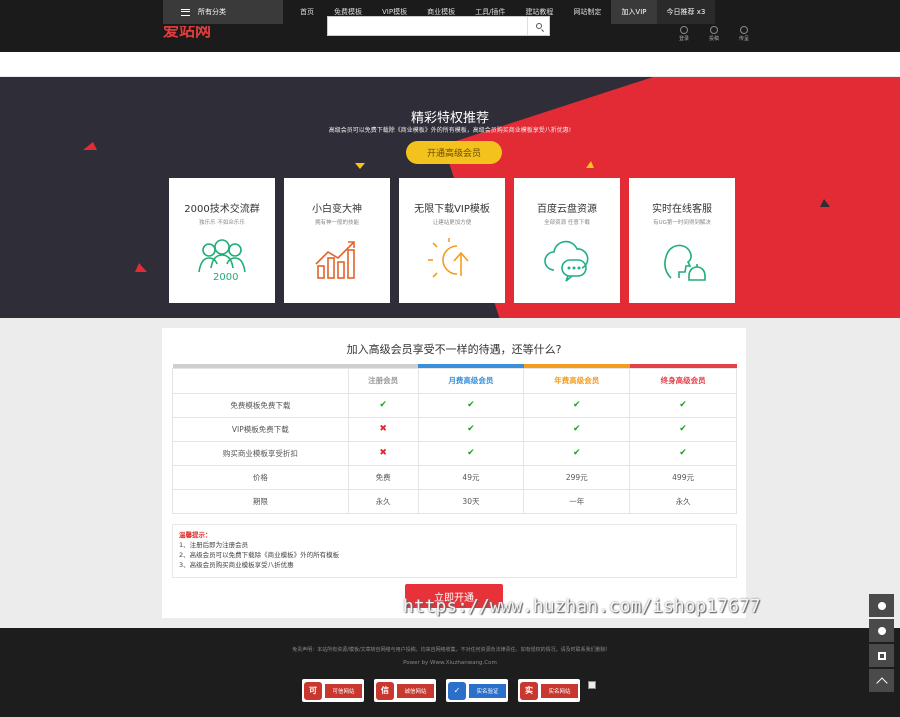 The width and height of the screenshot is (900, 717). I want to click on privilege-card: 百度云盘资源 全部资源 任意下载, so click(567, 240).